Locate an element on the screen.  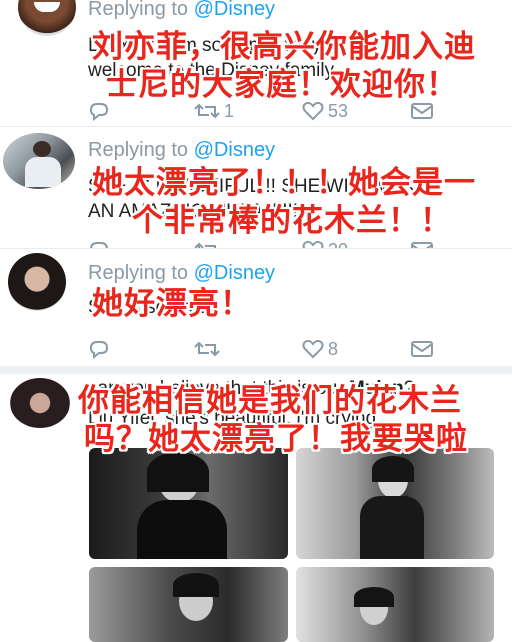
caption-line: 她好漂亮！ is located at coordinates (172, 304).